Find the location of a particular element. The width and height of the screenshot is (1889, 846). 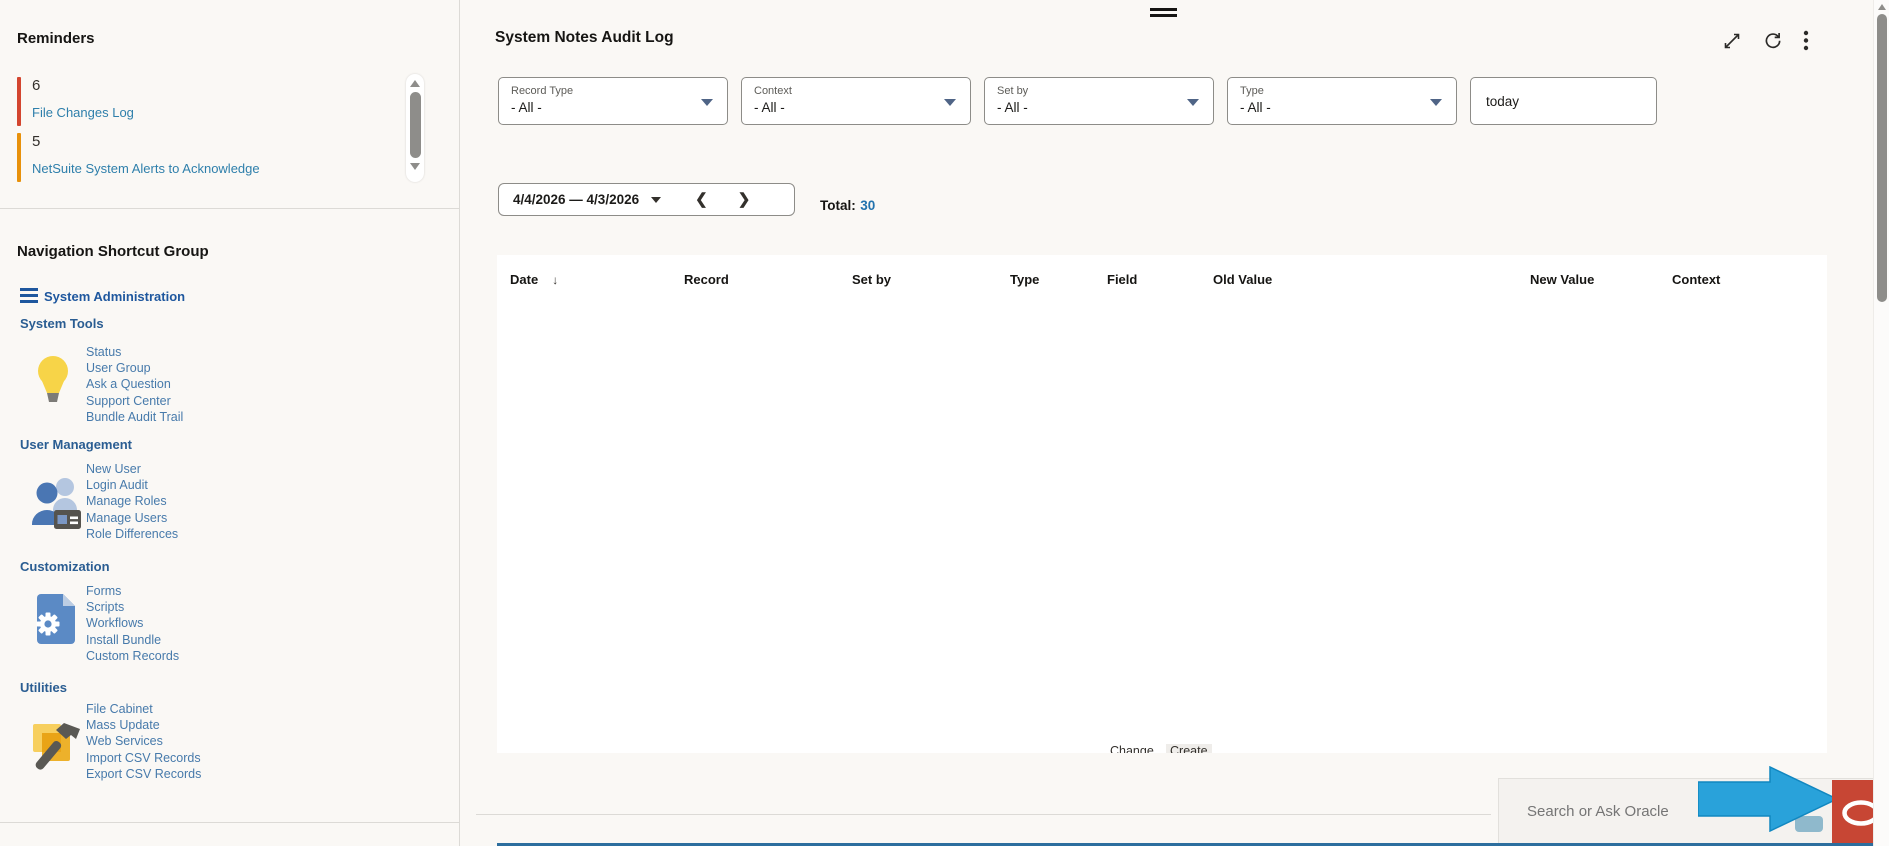

page-scrollbar-thumb is located at coordinates (1881, 158).